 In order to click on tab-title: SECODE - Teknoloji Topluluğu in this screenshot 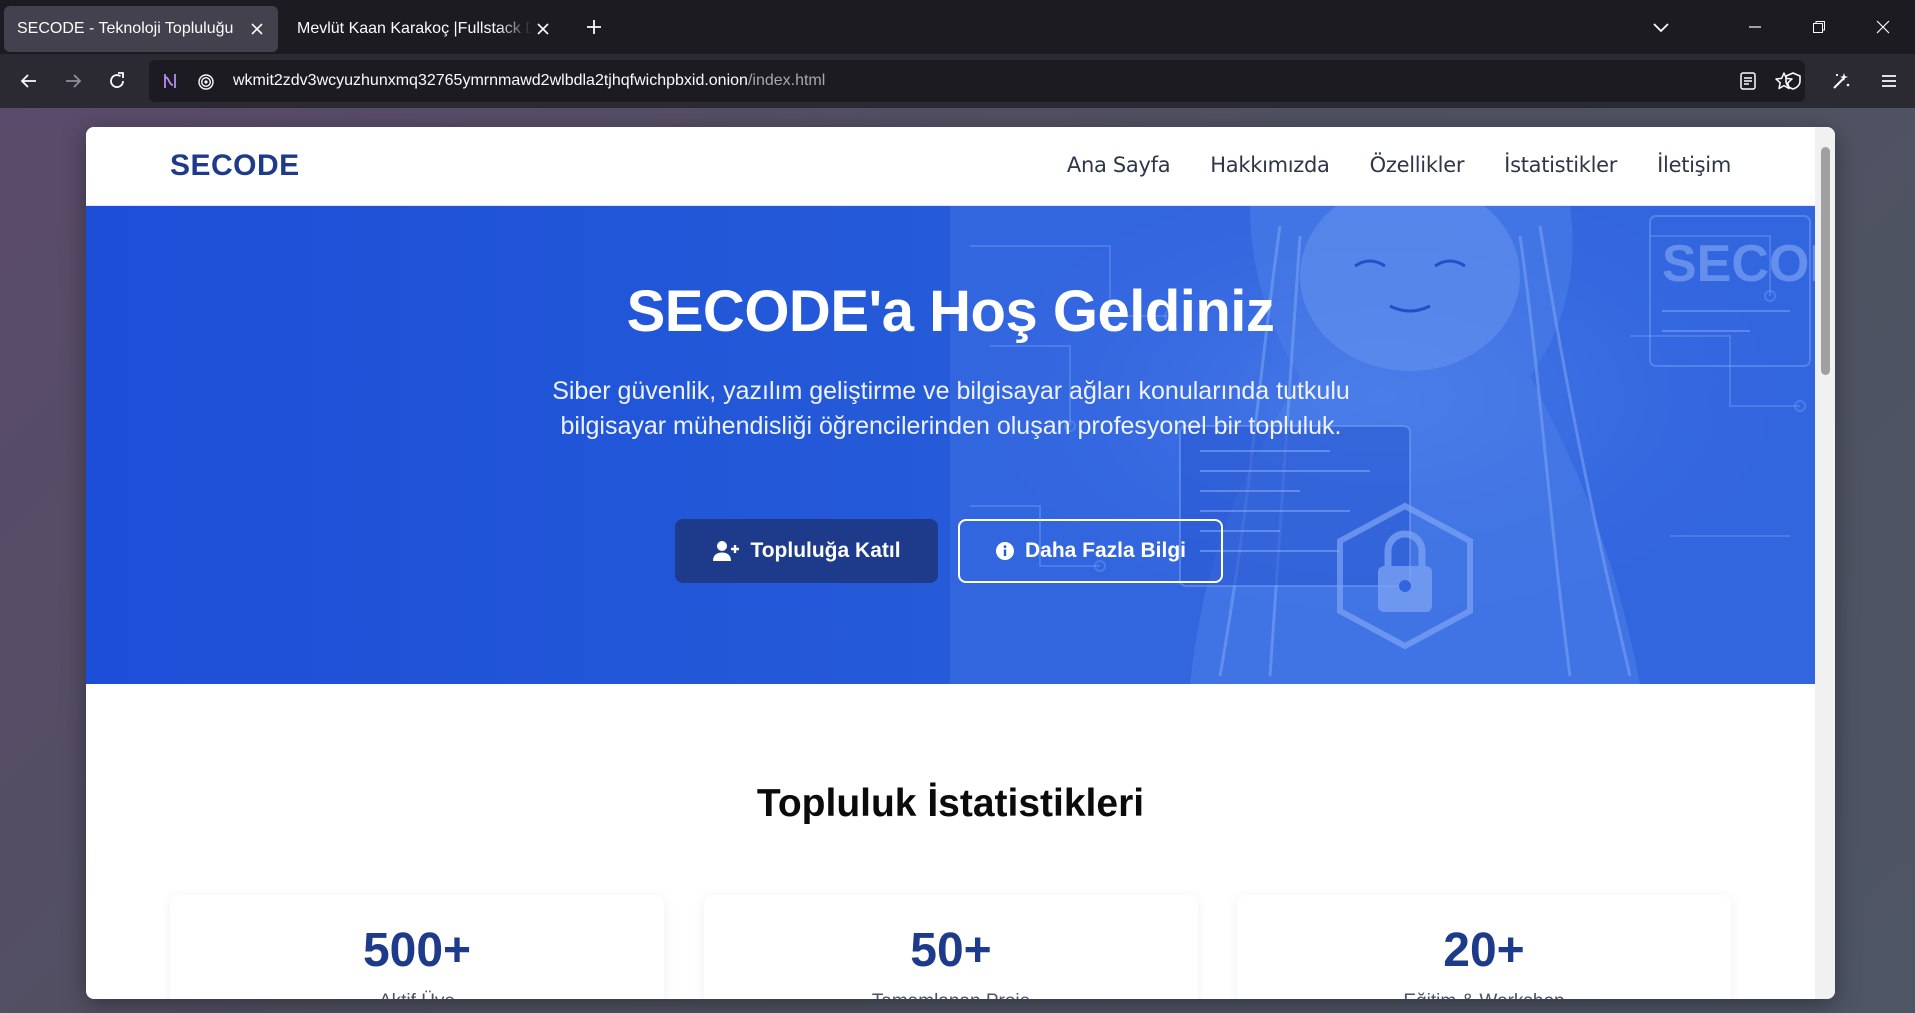, I will do `click(125, 28)`.